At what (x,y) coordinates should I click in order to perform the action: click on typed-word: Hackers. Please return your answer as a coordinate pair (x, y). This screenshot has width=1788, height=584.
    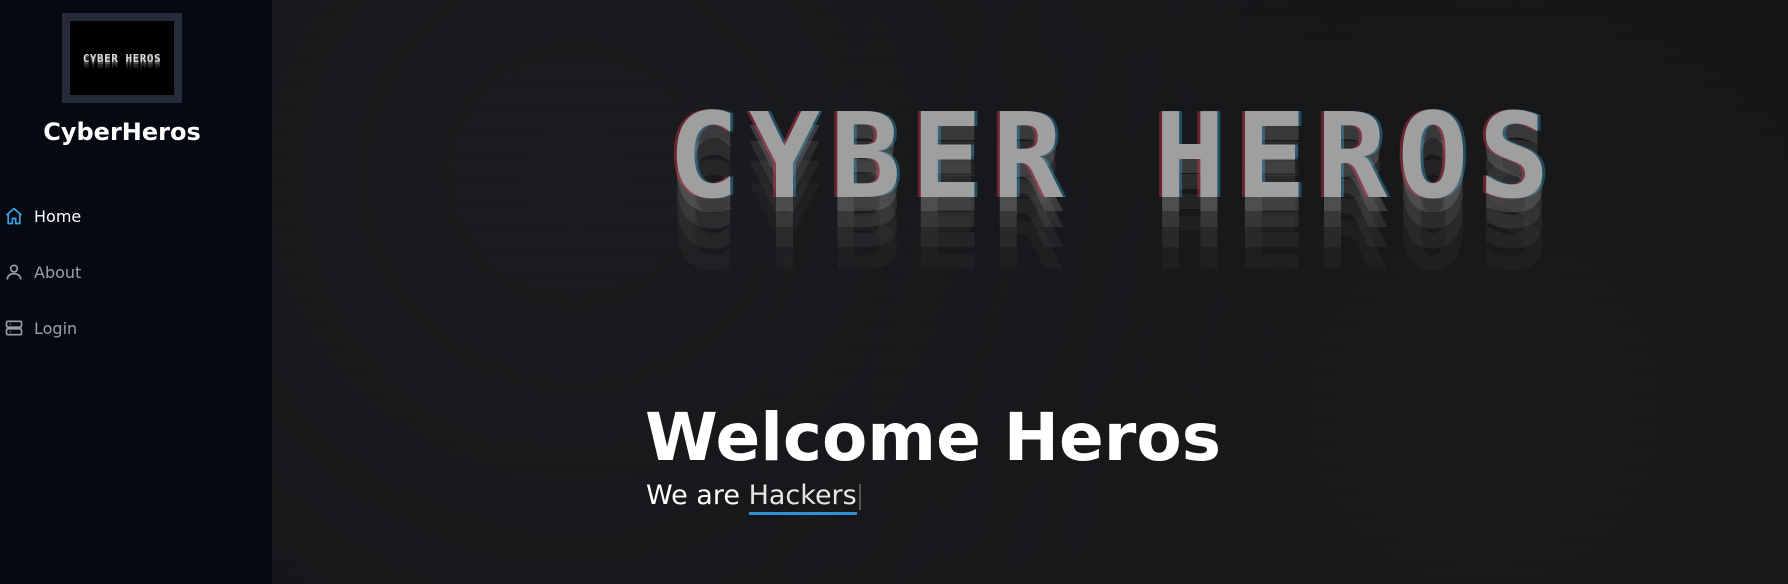
    Looking at the image, I should click on (802, 497).